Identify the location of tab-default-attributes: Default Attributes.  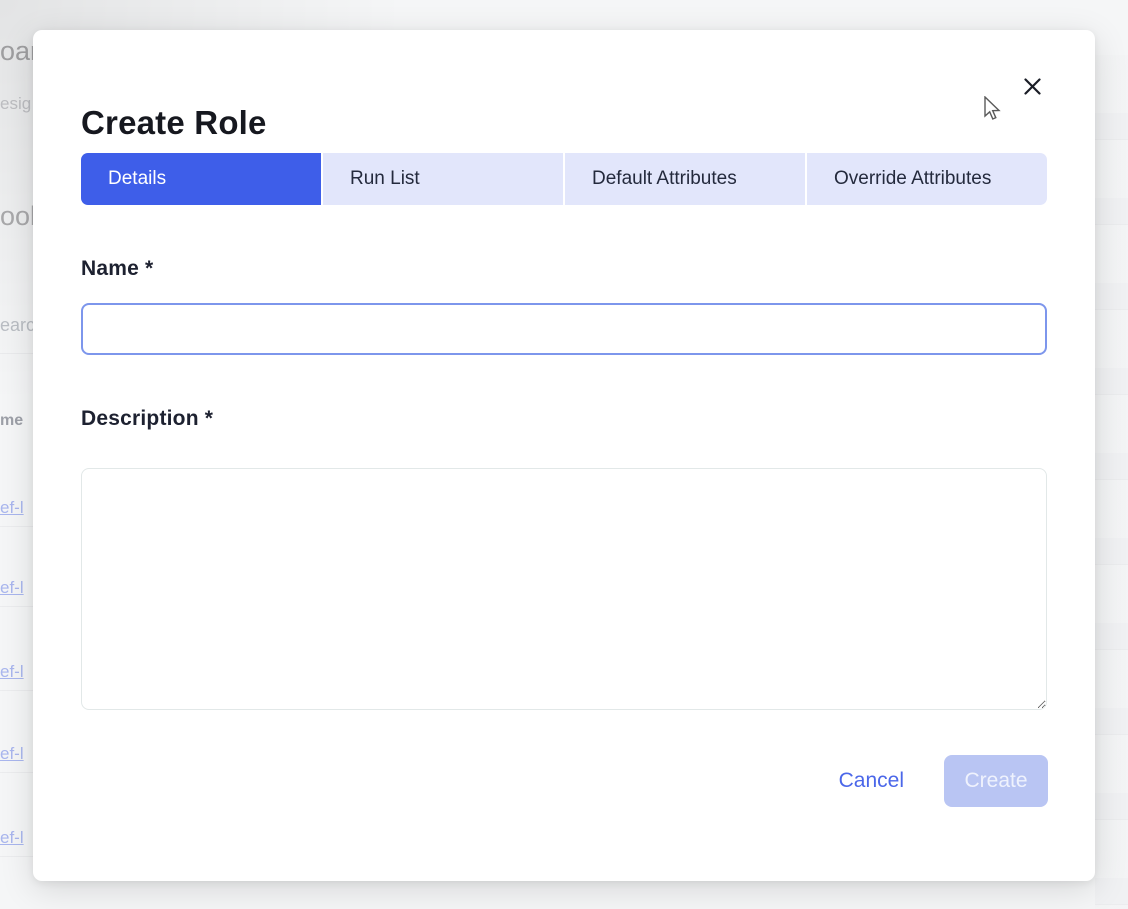
(685, 179).